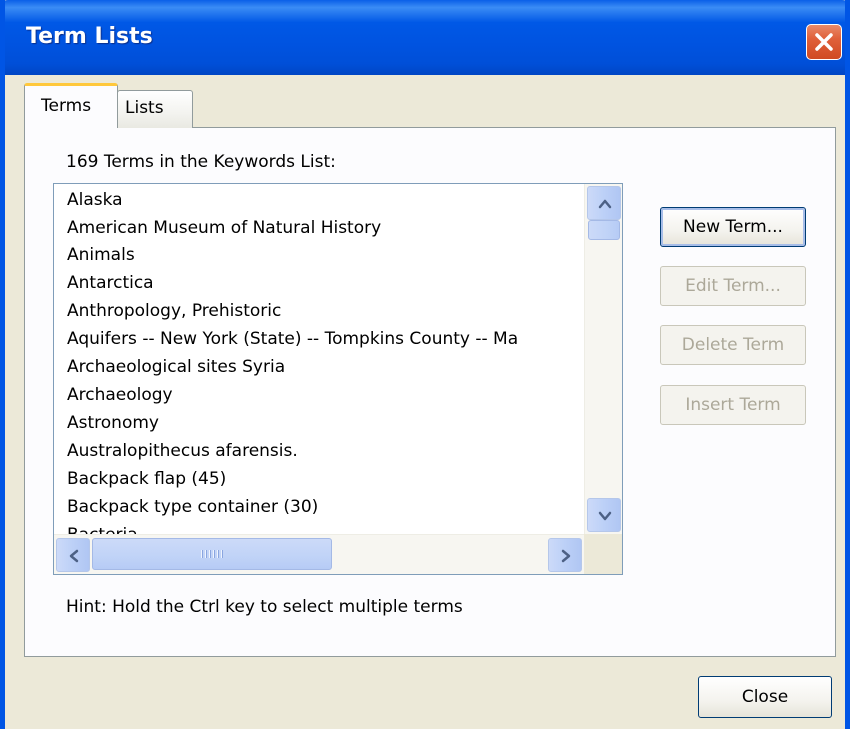 The image size is (850, 729). What do you see at coordinates (146, 479) in the screenshot?
I see `list-item: Backpack flap (45)` at bounding box center [146, 479].